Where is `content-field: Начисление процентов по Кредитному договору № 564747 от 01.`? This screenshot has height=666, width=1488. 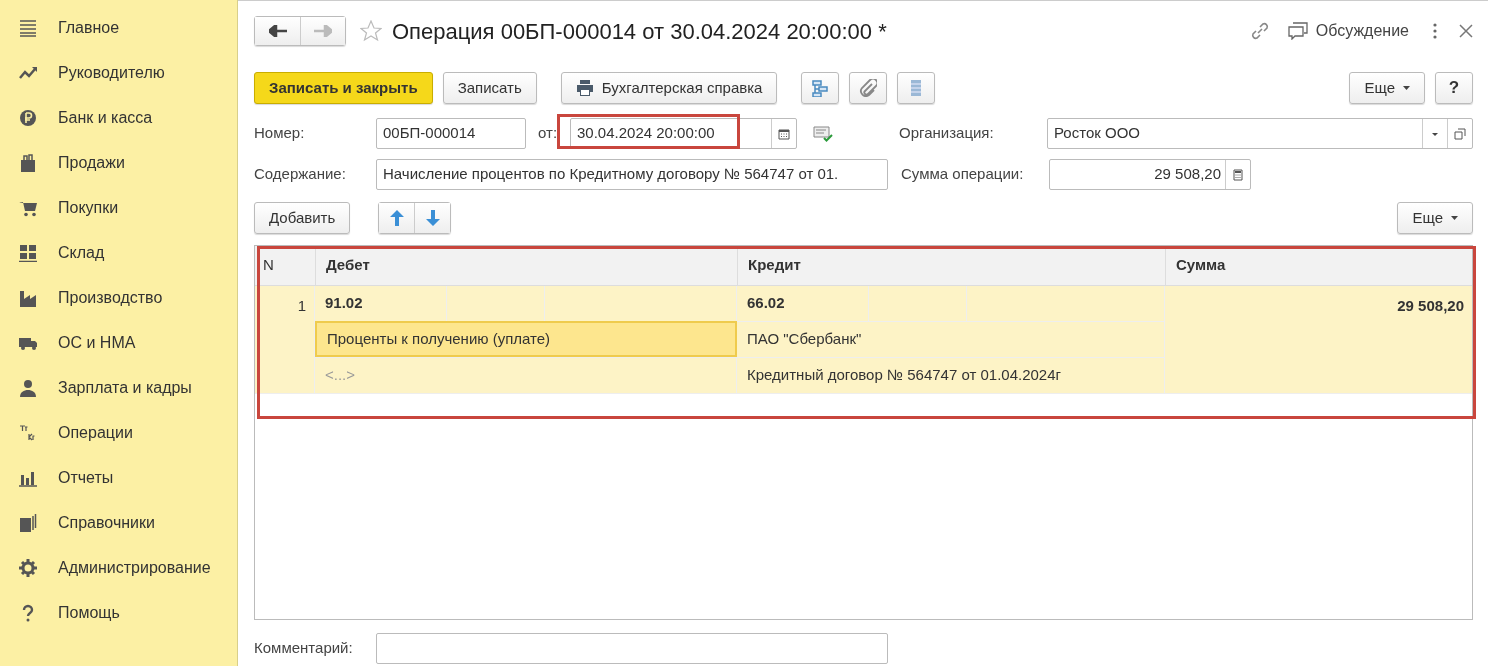 content-field: Начисление процентов по Кредитному договору № 564747 от 01. is located at coordinates (632, 174).